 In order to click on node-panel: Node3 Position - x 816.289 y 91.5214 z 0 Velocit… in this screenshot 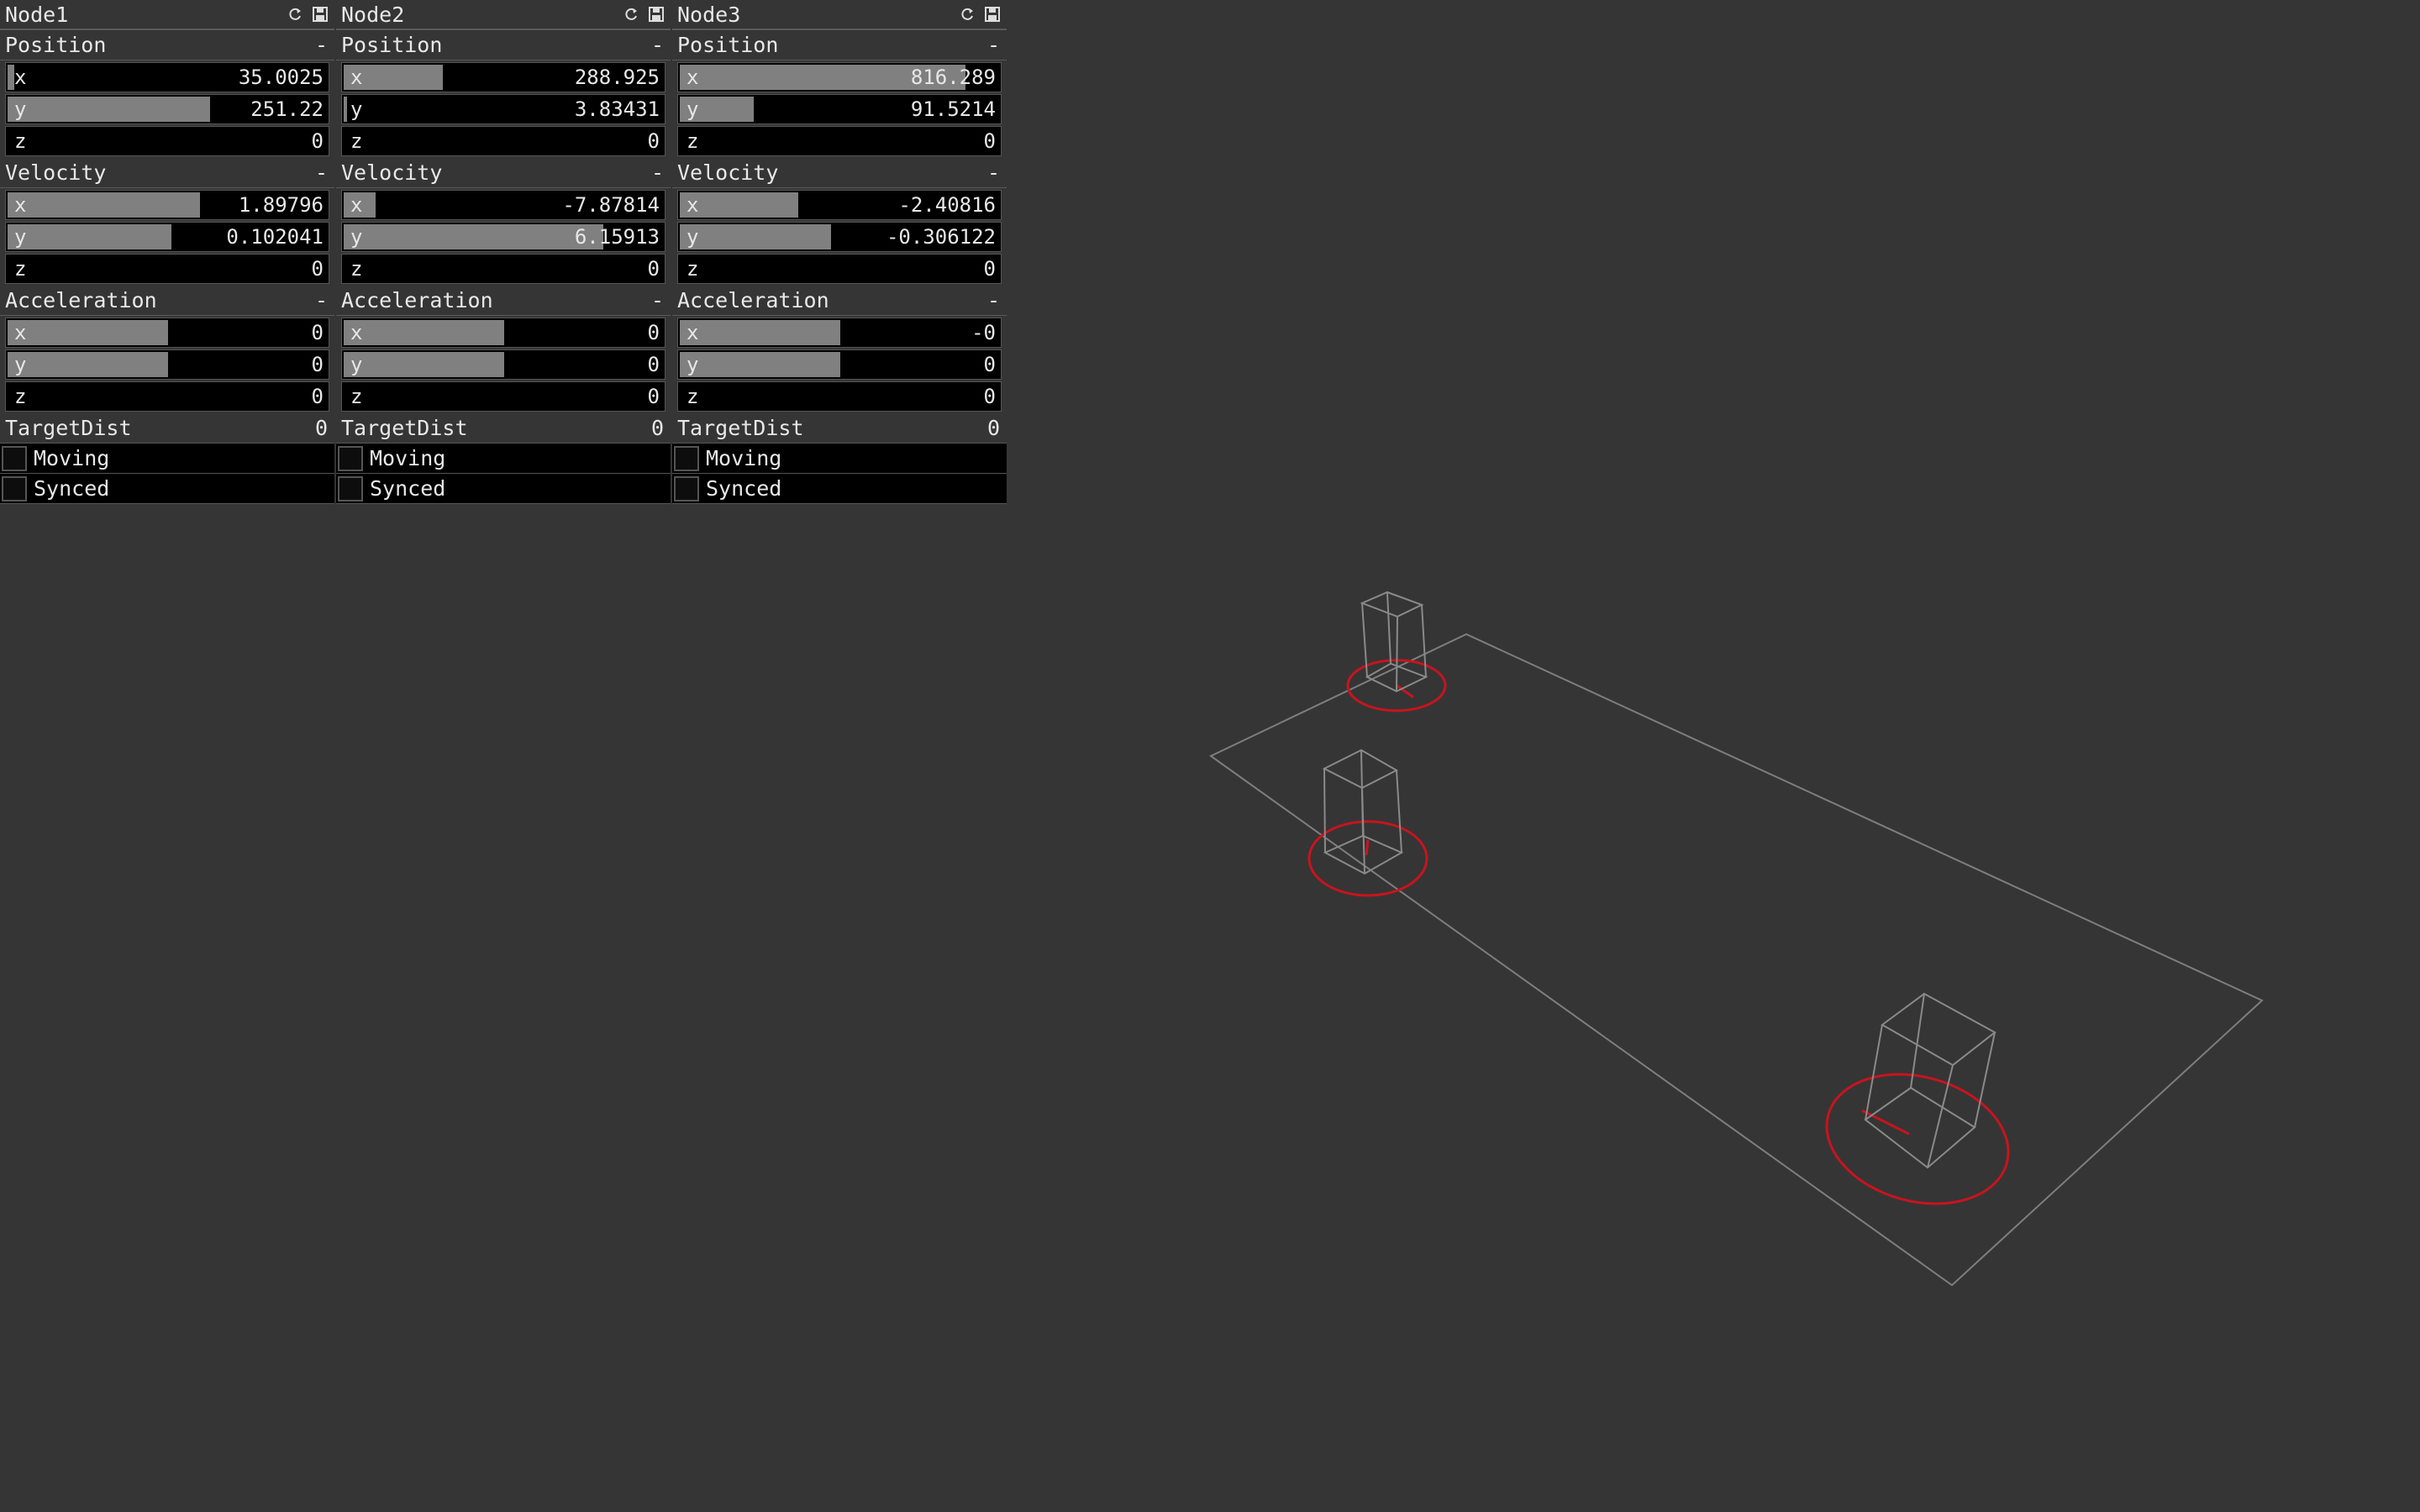, I will do `click(840, 266)`.